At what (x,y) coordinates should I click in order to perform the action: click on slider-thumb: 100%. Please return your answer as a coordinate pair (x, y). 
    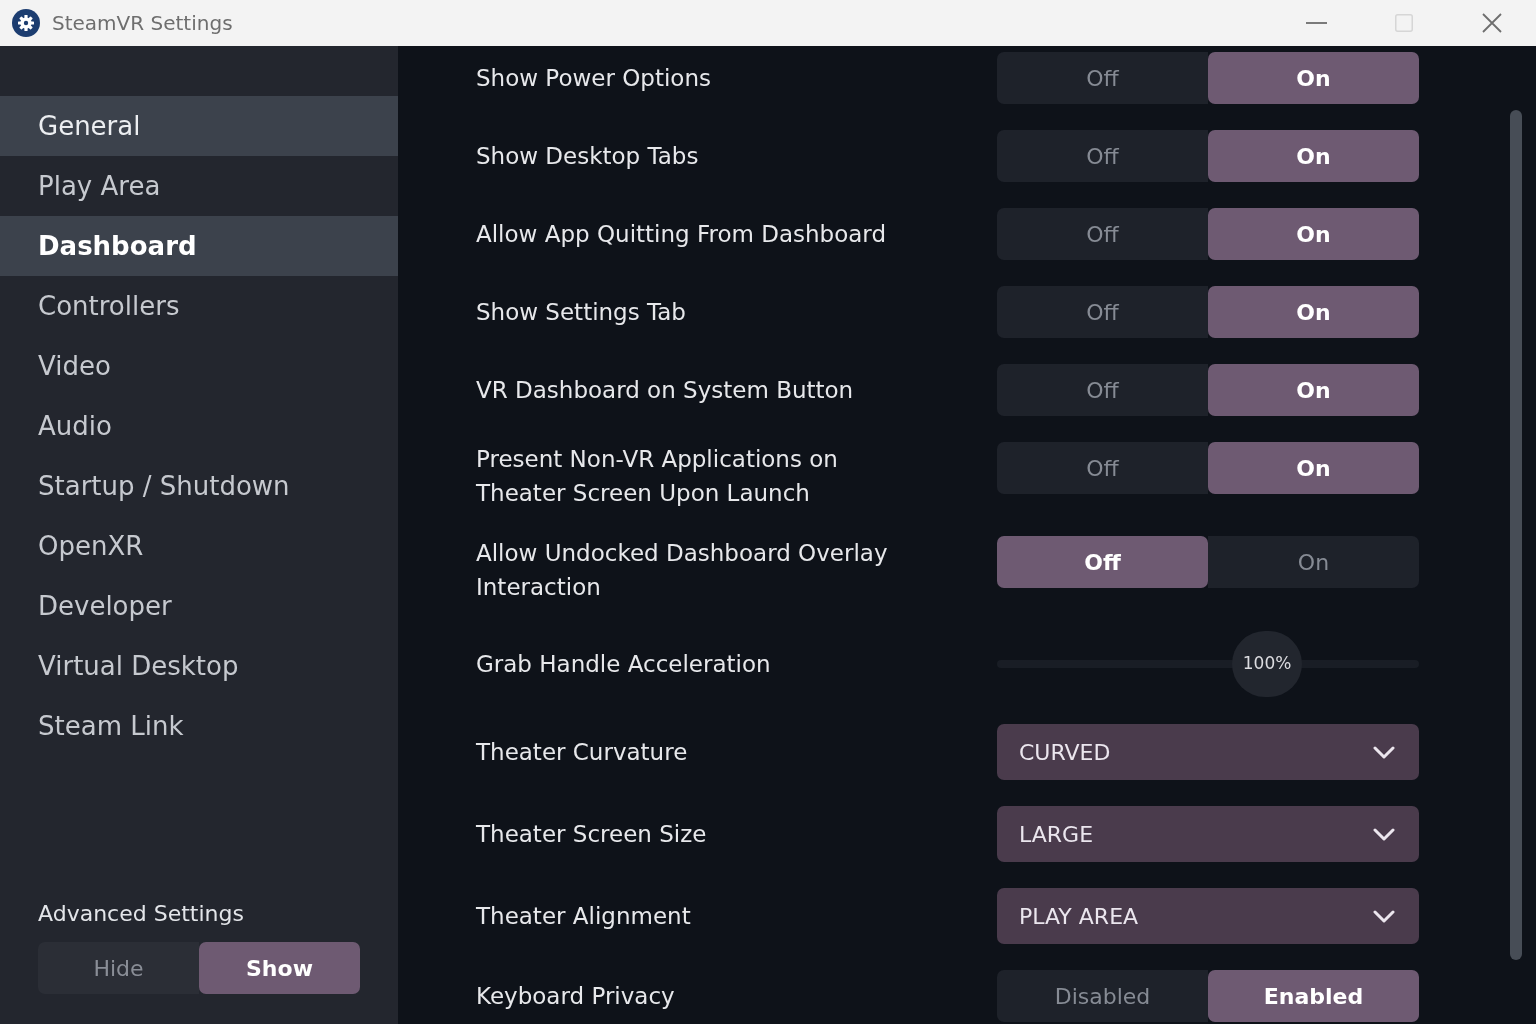
    Looking at the image, I should click on (1267, 664).